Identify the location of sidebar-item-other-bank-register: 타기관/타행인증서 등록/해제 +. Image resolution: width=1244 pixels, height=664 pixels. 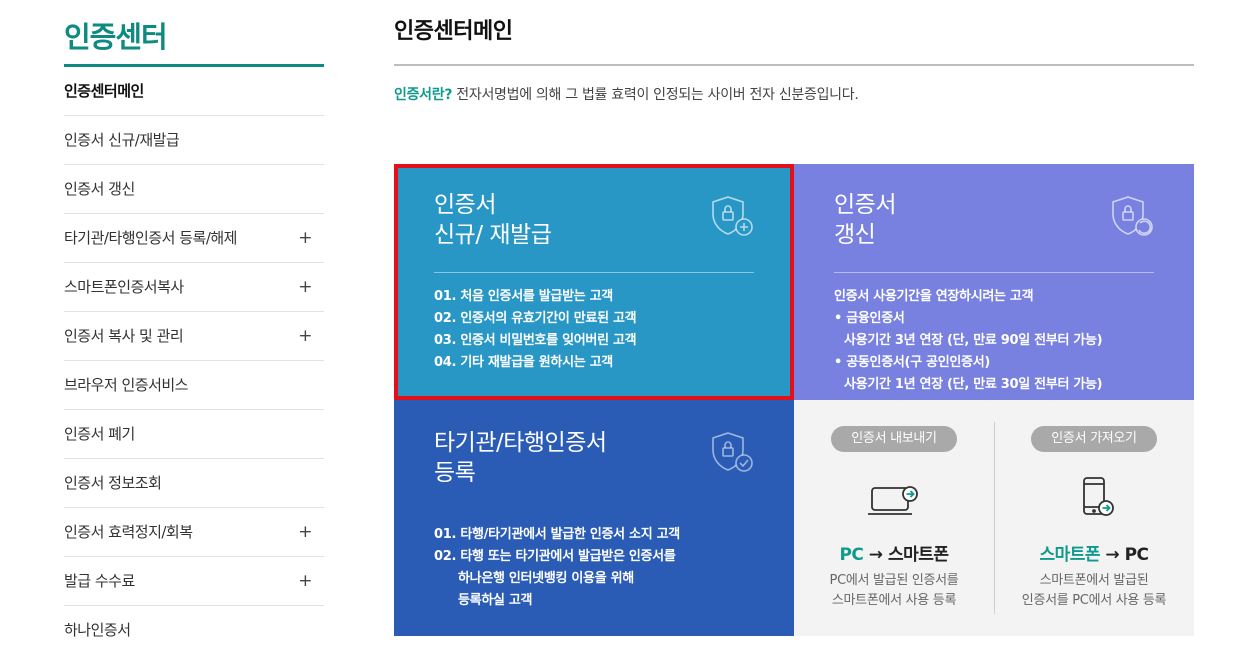
(194, 238).